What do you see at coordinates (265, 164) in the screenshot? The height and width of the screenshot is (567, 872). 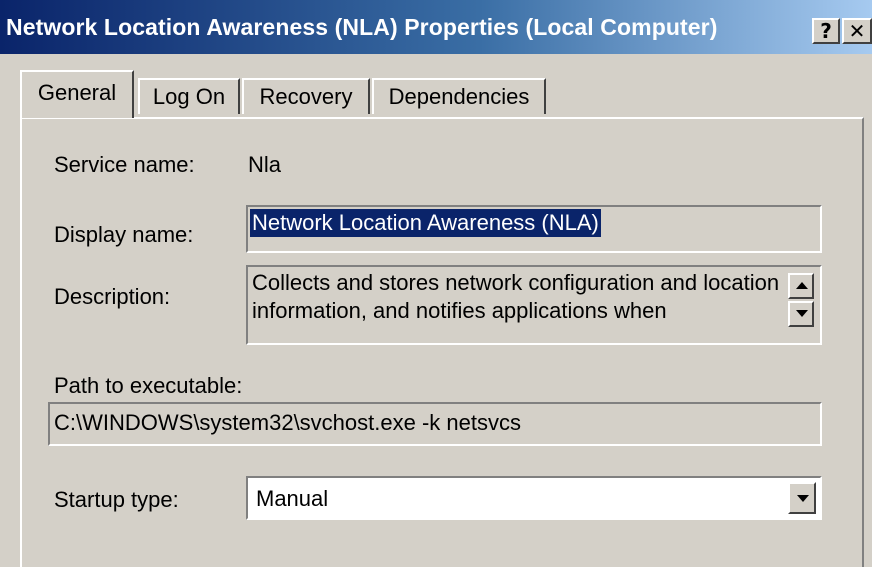 I see `service-name-value: Nla` at bounding box center [265, 164].